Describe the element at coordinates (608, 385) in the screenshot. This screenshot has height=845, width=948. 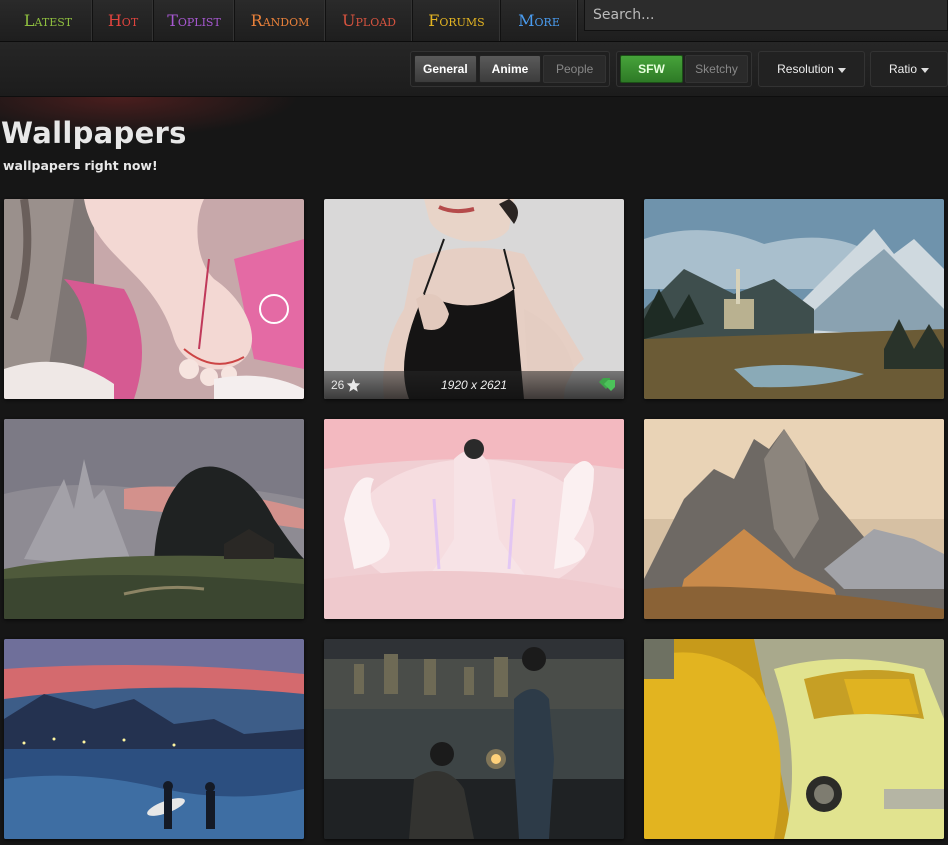
I see `tag-icon` at that location.